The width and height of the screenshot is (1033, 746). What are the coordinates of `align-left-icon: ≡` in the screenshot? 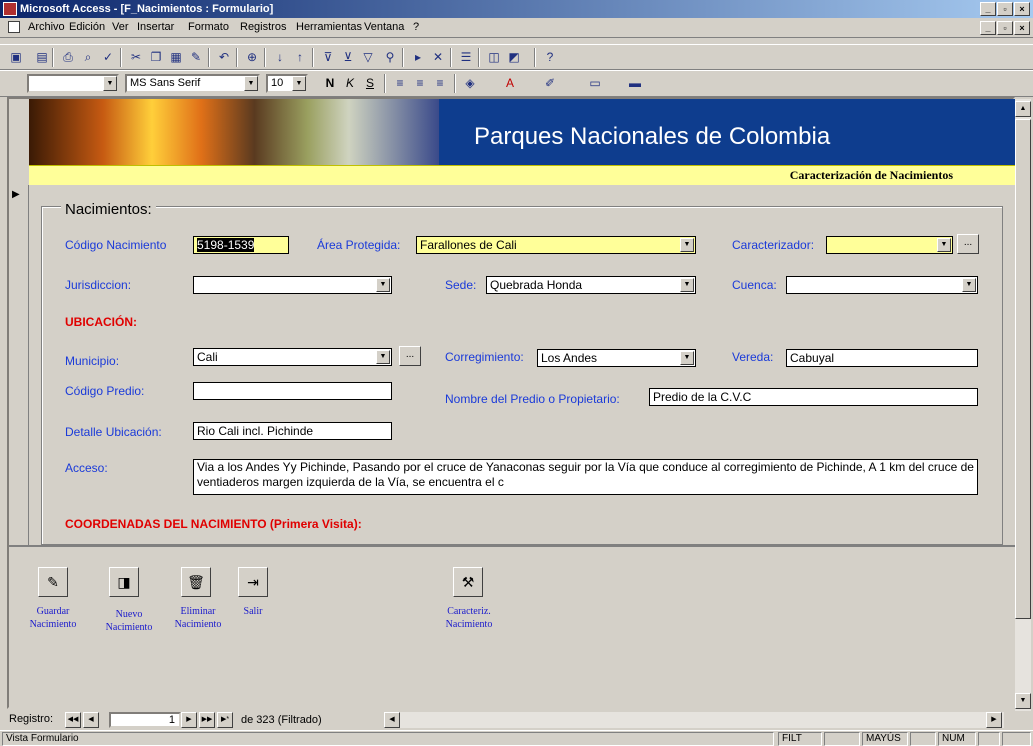 It's located at (400, 83).